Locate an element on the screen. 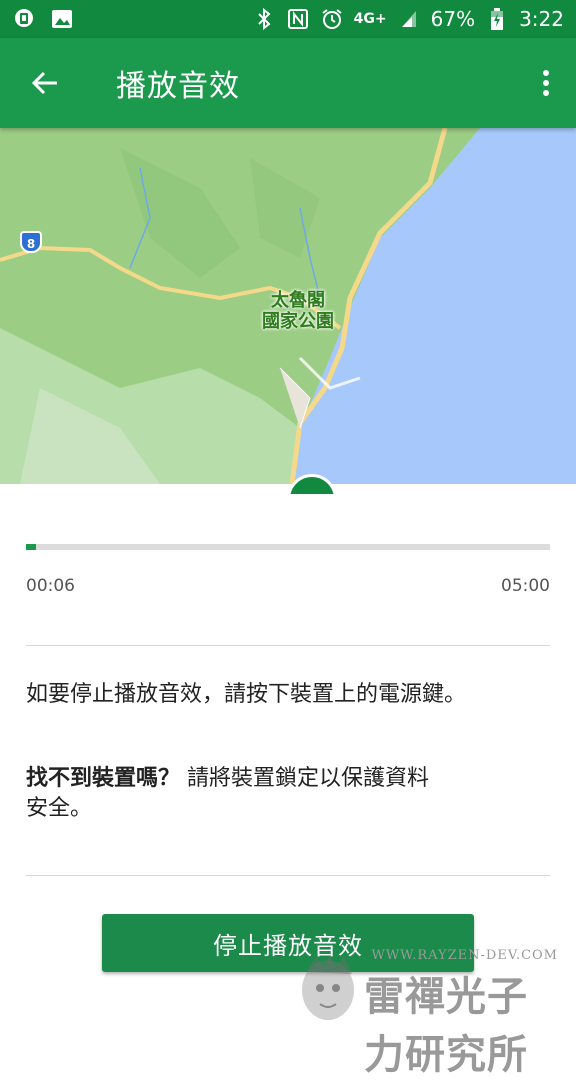  image-notification-icon is located at coordinates (62, 19).